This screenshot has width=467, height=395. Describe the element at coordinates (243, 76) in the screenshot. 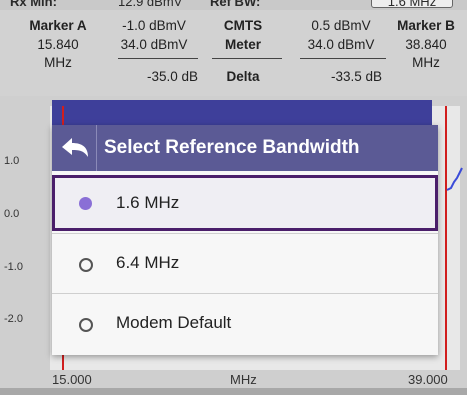

I see `delta-header: Delta` at that location.